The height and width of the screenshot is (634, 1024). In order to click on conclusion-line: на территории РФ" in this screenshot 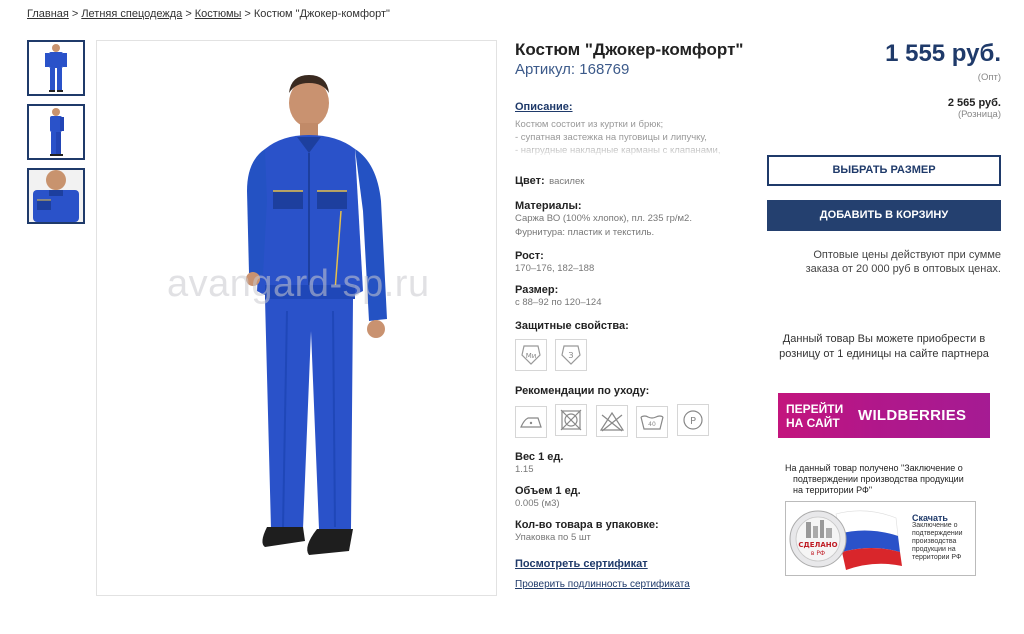, I will do `click(833, 490)`.